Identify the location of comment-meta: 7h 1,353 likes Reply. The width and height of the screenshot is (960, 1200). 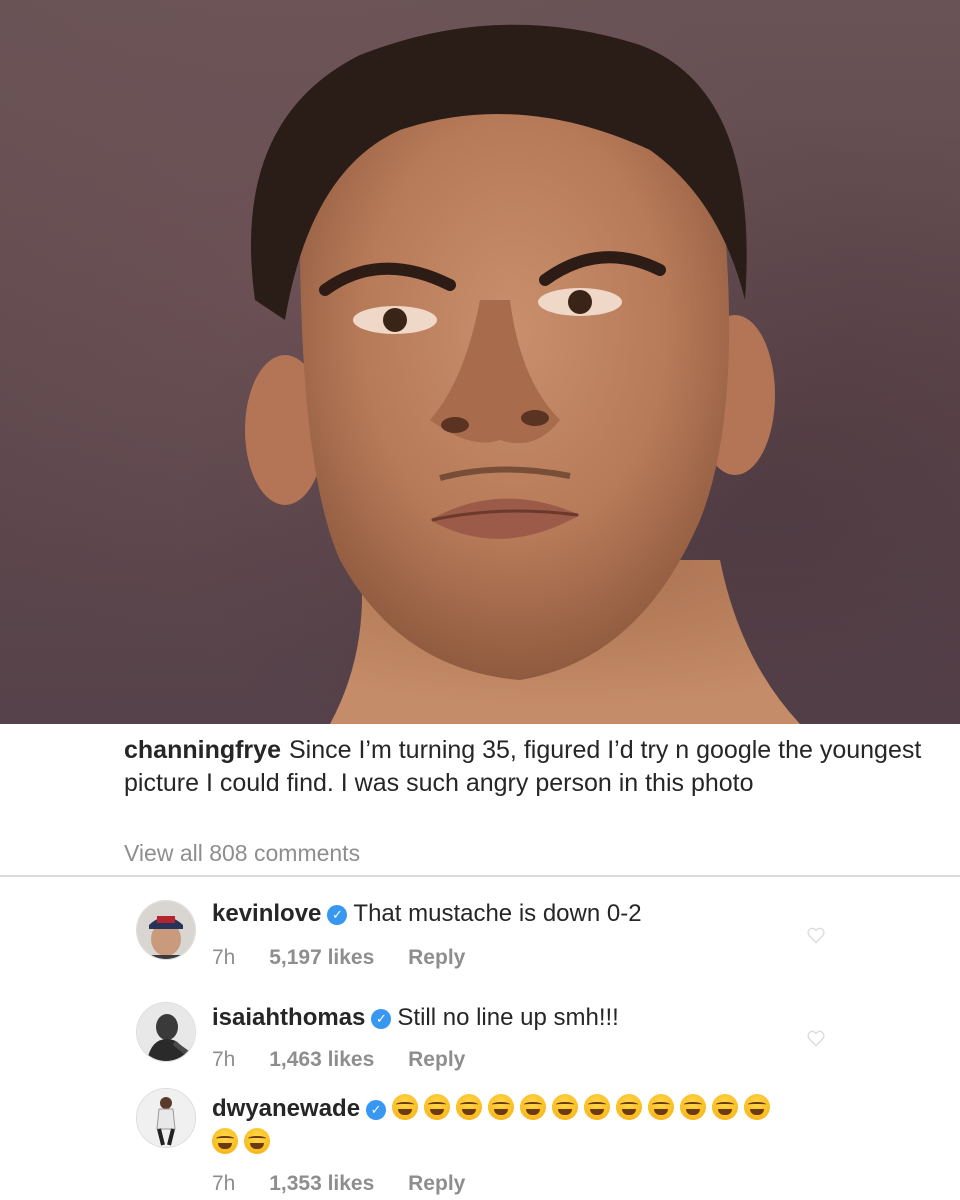
(352, 1184).